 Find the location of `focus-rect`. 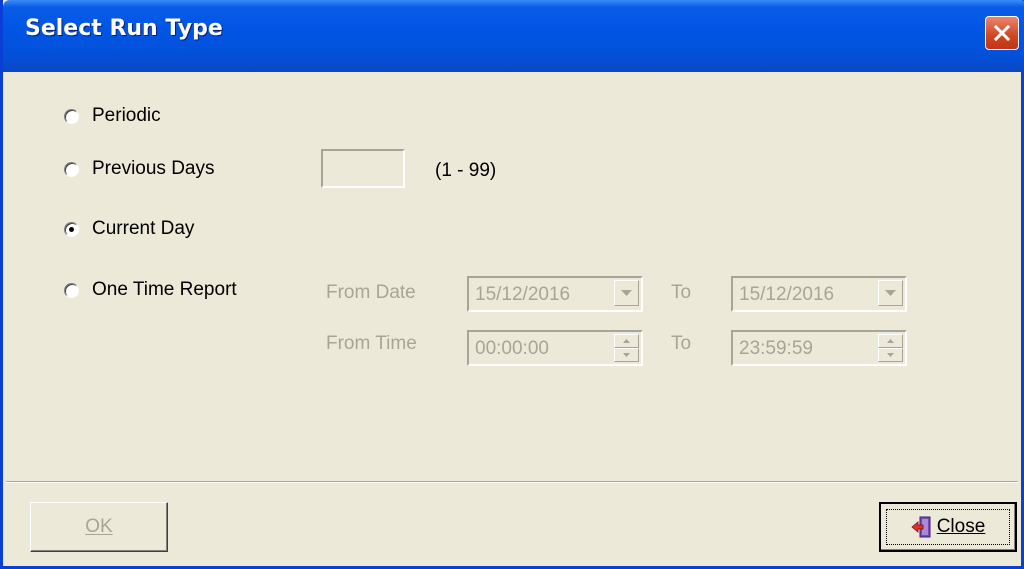

focus-rect is located at coordinates (948, 527).